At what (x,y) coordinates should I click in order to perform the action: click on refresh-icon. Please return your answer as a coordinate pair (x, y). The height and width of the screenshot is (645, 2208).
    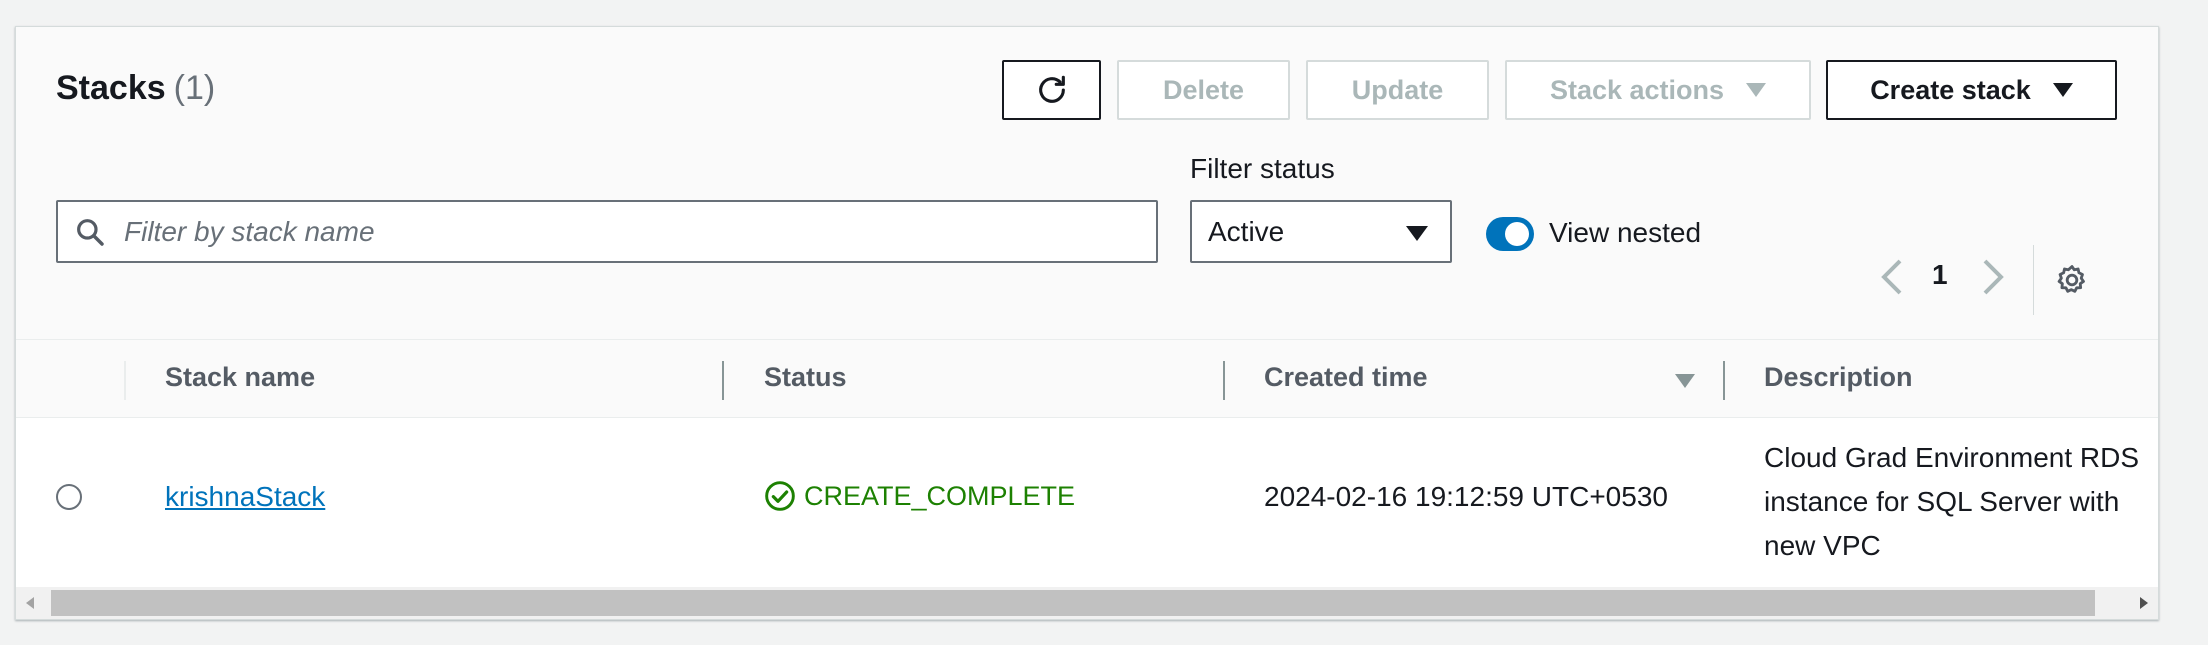
    Looking at the image, I should click on (1051, 89).